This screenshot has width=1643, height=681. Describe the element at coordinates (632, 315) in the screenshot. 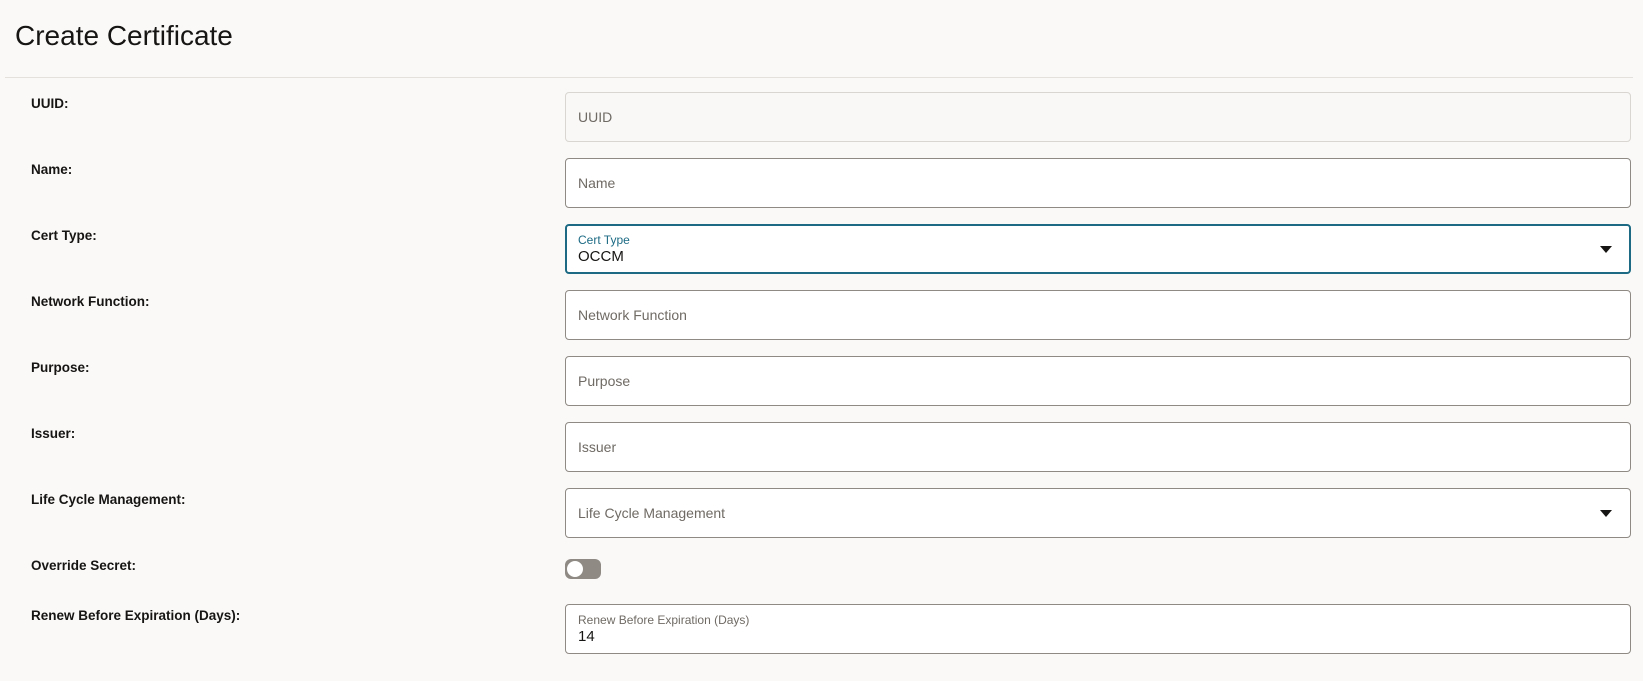

I see `network-function-placeholder: Network Function` at that location.